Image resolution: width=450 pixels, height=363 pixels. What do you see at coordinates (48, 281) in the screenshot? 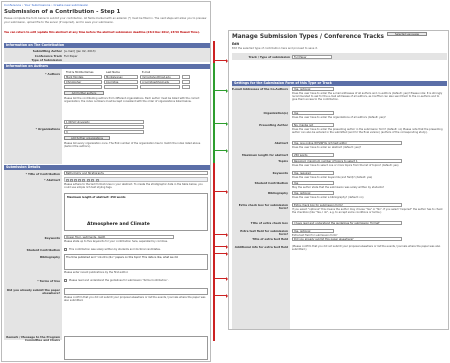
I see `terms-label: * Terms of Use` at bounding box center [48, 281].